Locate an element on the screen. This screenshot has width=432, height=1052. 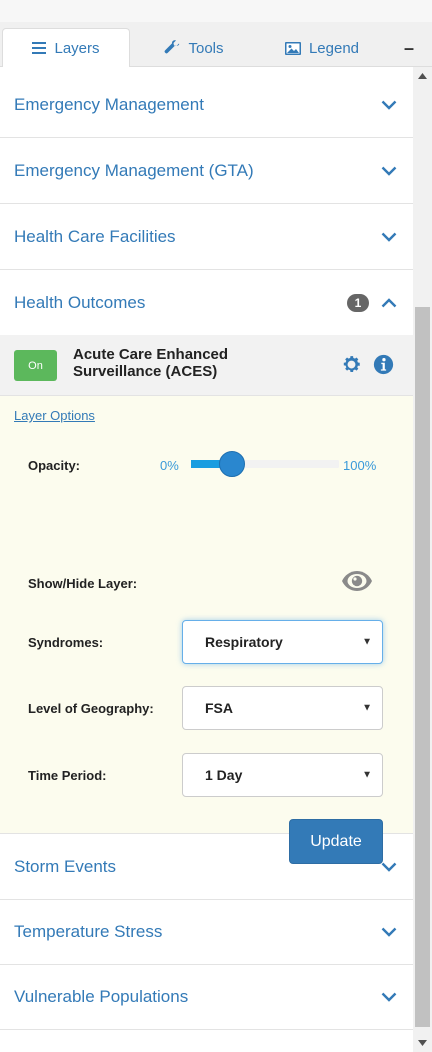
panel-scrollbar is located at coordinates (422, 559).